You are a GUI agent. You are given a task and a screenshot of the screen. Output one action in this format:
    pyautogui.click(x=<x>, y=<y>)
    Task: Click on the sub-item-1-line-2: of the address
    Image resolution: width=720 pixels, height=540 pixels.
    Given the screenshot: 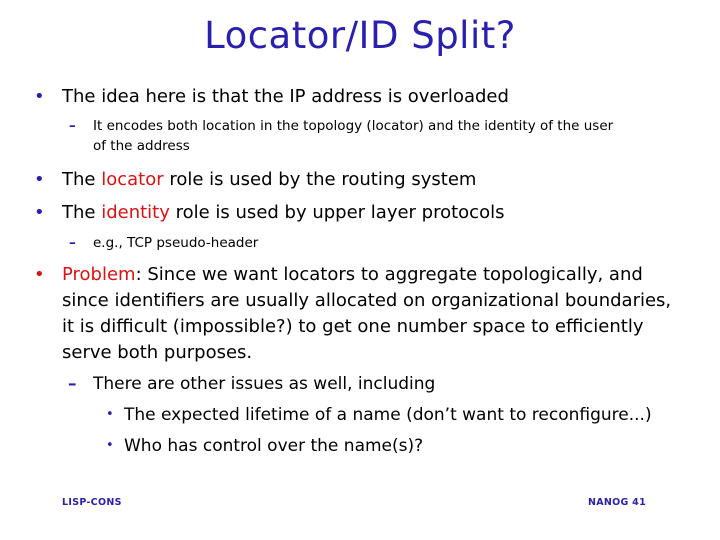 What is the action you would take?
    pyautogui.click(x=141, y=146)
    